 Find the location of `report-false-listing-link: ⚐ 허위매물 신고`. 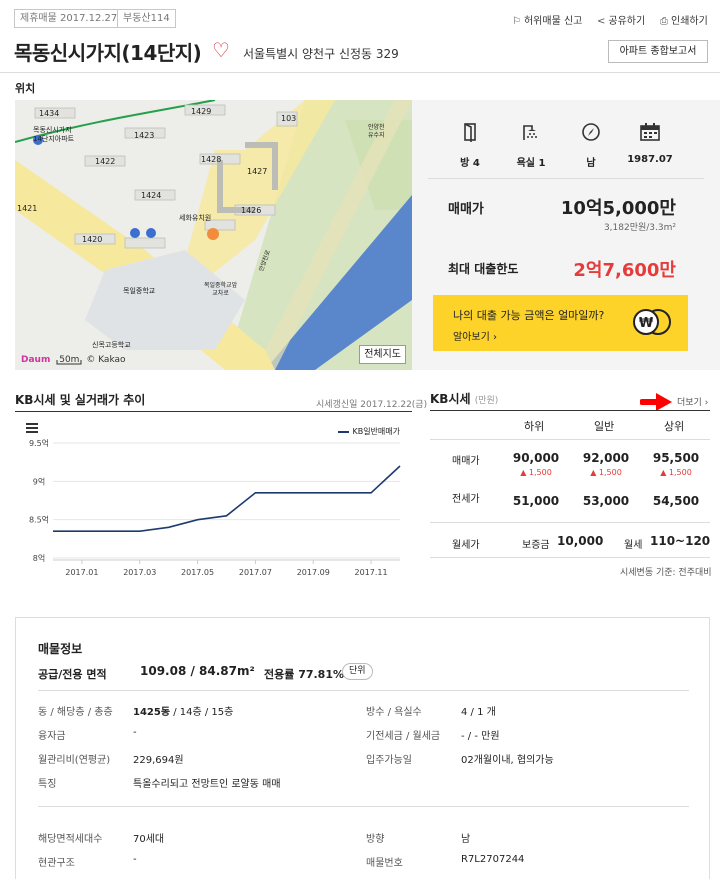

report-false-listing-link: ⚐ 허위매물 신고 is located at coordinates (547, 19).